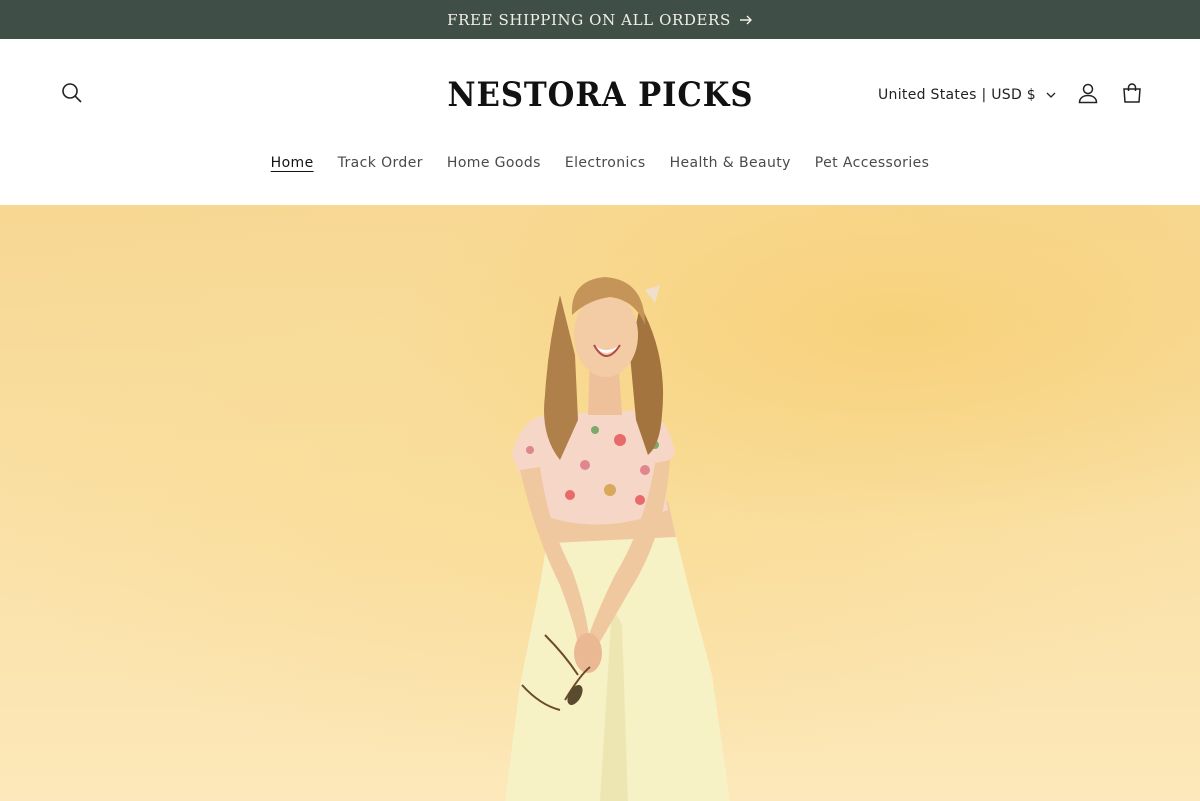 Image resolution: width=1200 pixels, height=801 pixels. I want to click on announcement-text: FREE SHIPPING ON ALL ORDERS, so click(589, 19).